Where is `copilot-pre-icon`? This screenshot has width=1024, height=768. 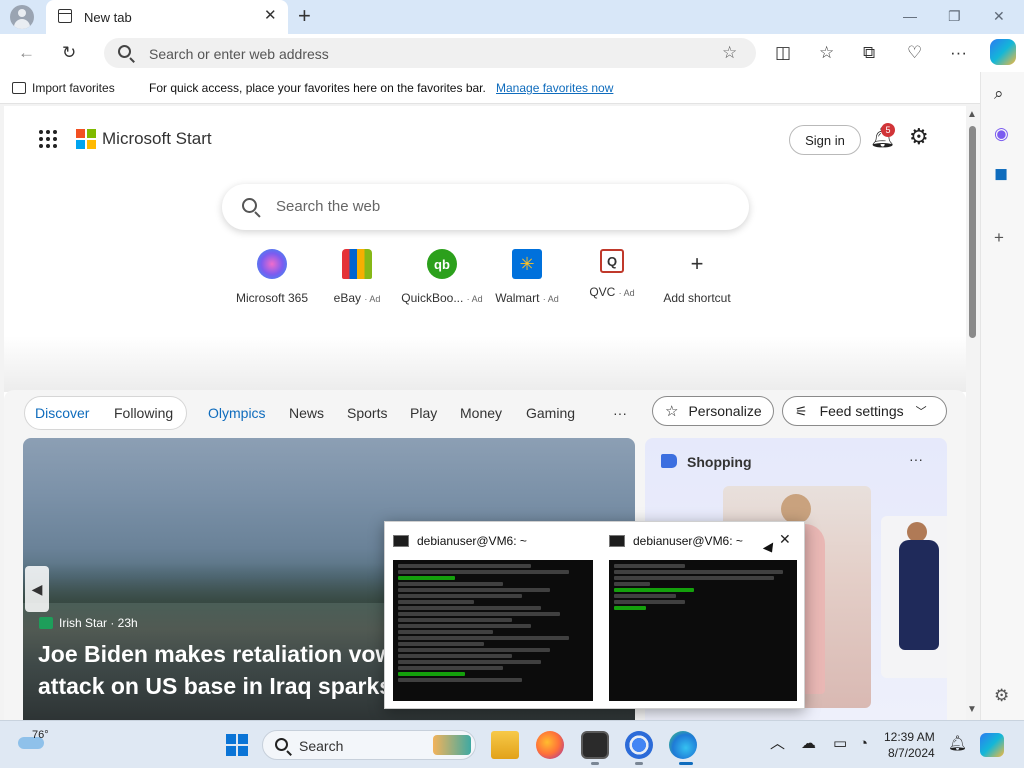
copilot-pre-icon is located at coordinates (992, 745).